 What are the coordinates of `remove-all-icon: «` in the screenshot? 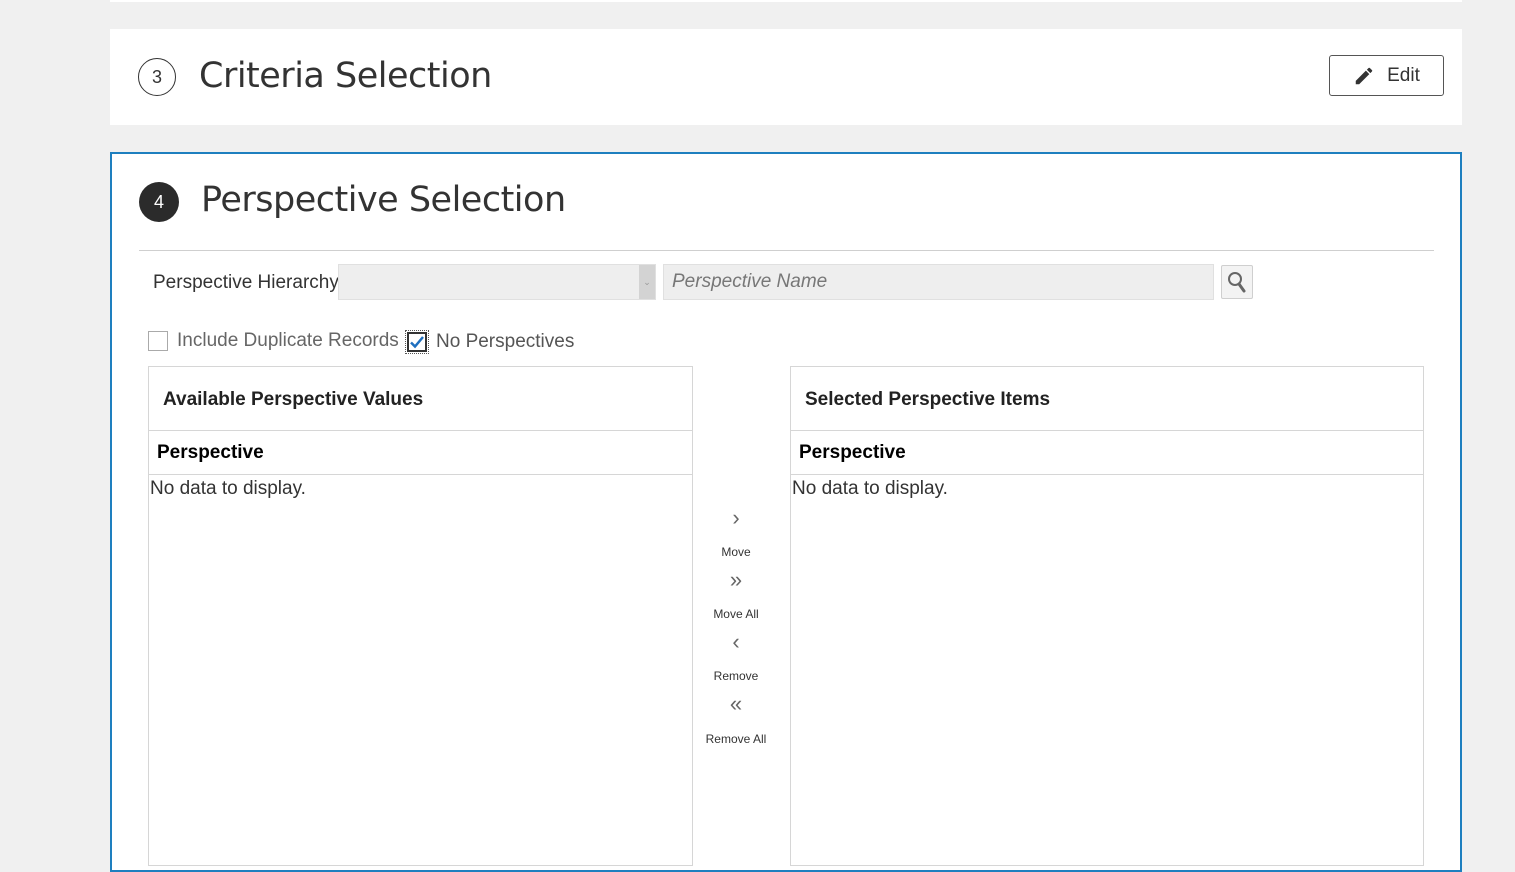 It's located at (736, 704).